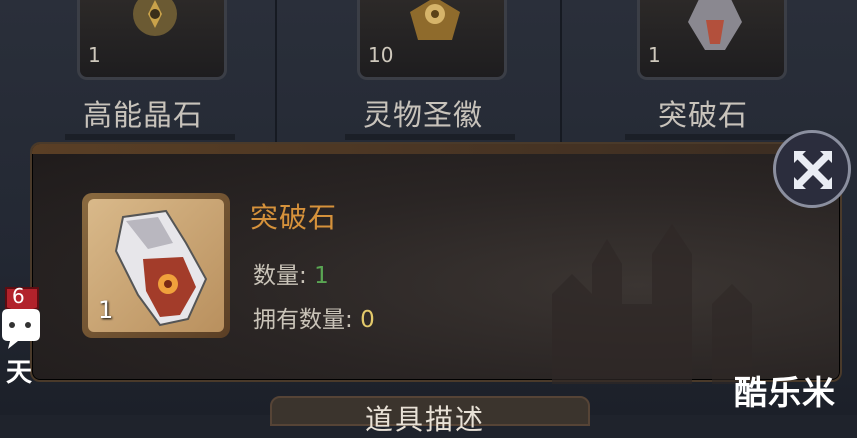 The width and height of the screenshot is (857, 438). I want to click on item-icon-count: 1, so click(106, 310).